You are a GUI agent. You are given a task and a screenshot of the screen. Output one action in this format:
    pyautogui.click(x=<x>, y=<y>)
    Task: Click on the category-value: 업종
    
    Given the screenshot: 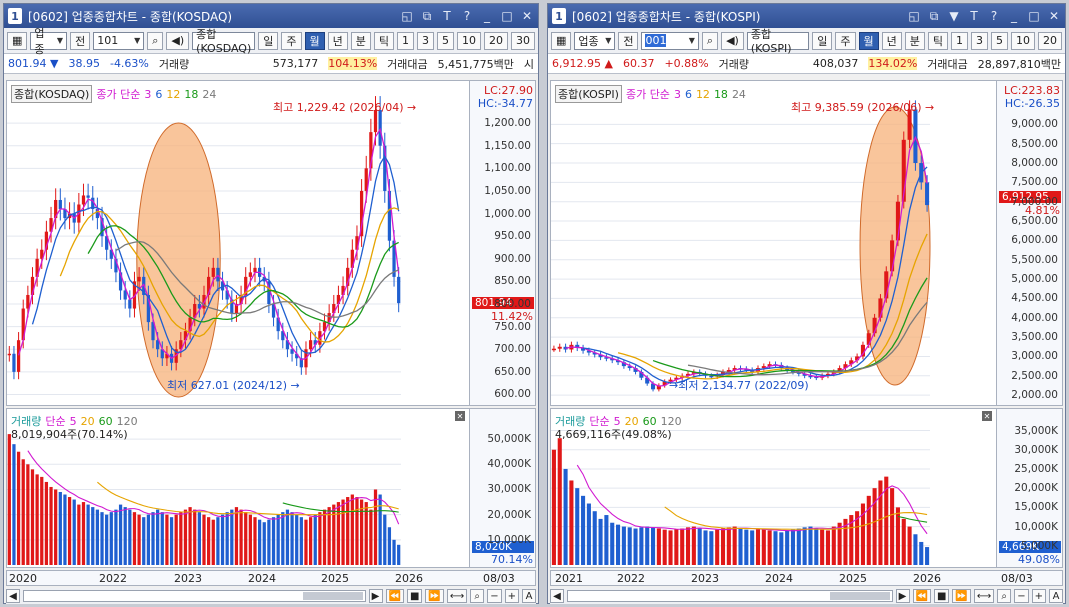 What is the action you would take?
    pyautogui.click(x=39, y=41)
    